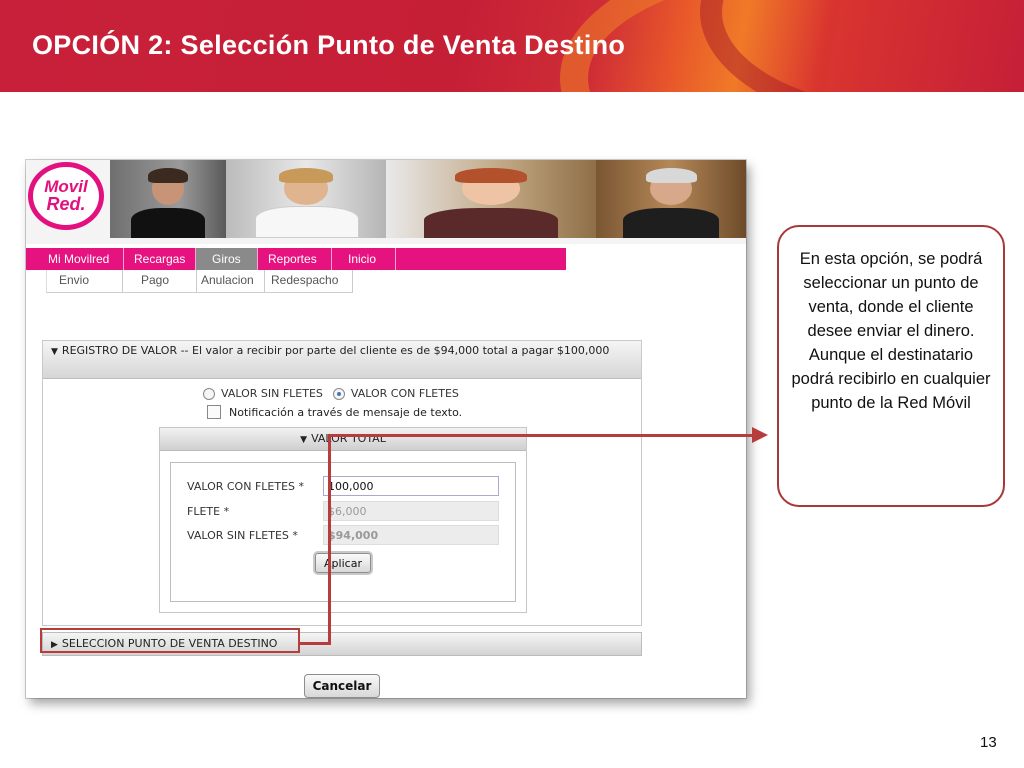  I want to click on sub-nav: Envio Pago Anulacion Redespacho, so click(199, 281).